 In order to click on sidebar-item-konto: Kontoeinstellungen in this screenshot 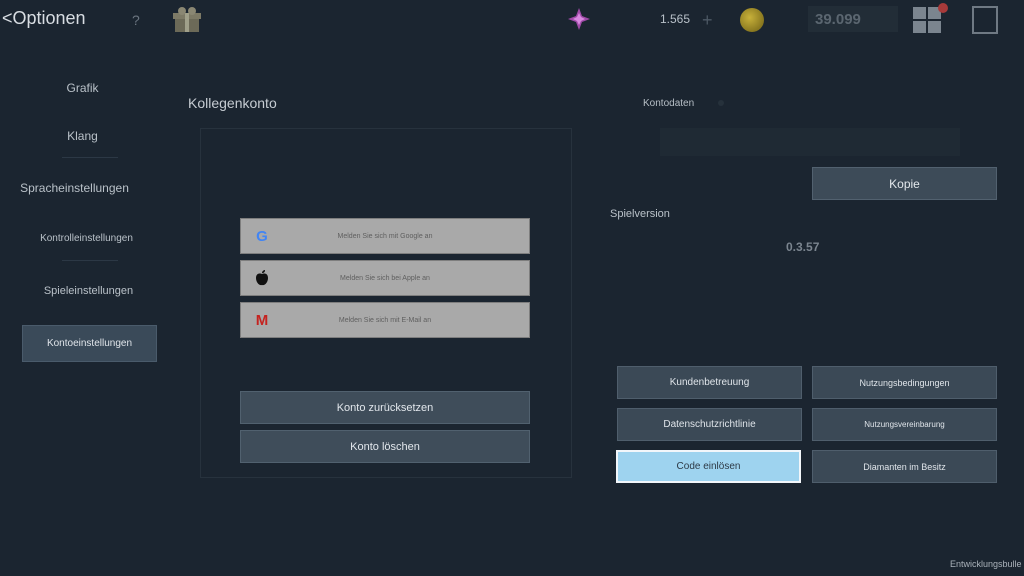, I will do `click(89, 343)`.